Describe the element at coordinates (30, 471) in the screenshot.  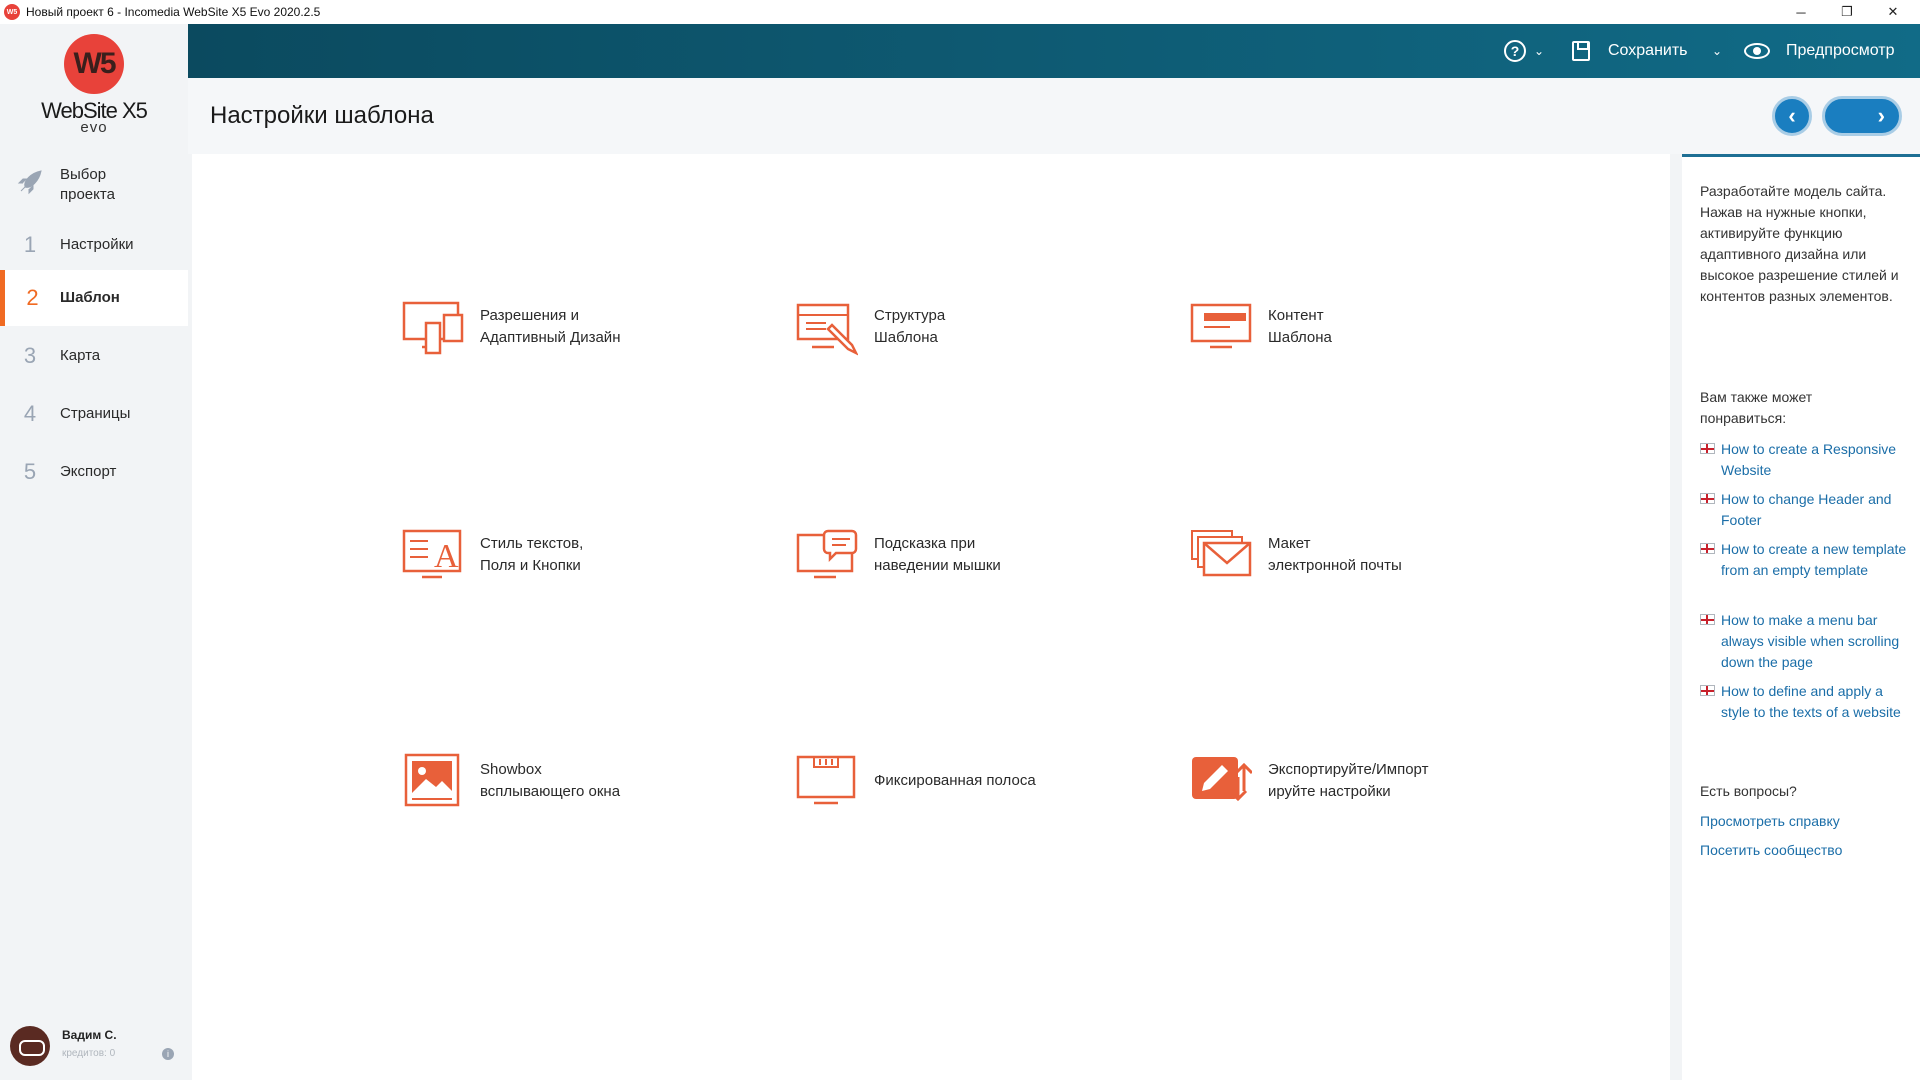
I see `step-number: 5` at that location.